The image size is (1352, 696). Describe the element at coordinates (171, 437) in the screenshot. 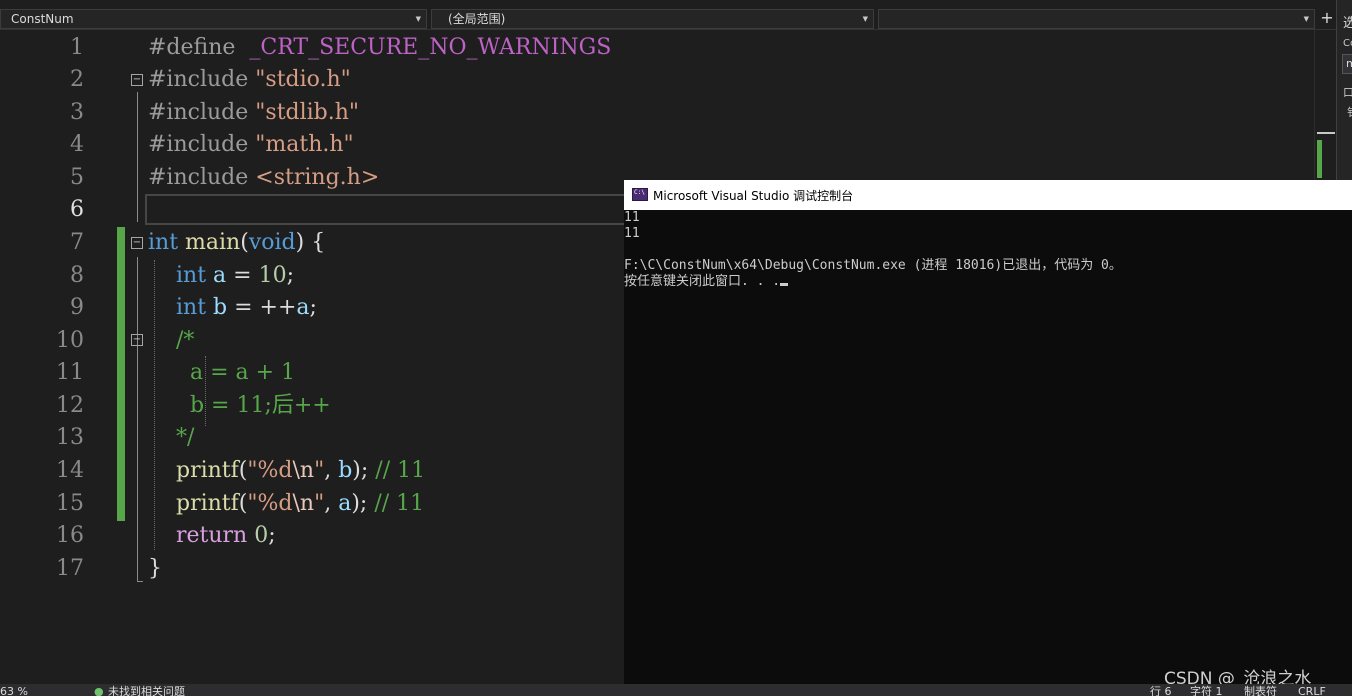

I see `code-text: */` at that location.